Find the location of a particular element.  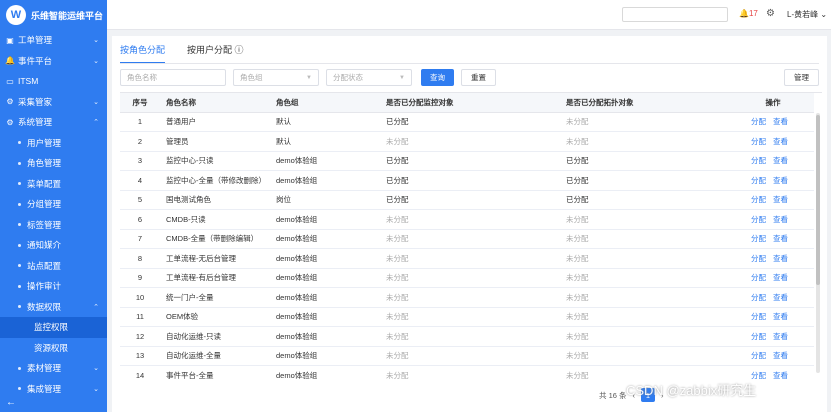

cell-index: 1 is located at coordinates (140, 122).